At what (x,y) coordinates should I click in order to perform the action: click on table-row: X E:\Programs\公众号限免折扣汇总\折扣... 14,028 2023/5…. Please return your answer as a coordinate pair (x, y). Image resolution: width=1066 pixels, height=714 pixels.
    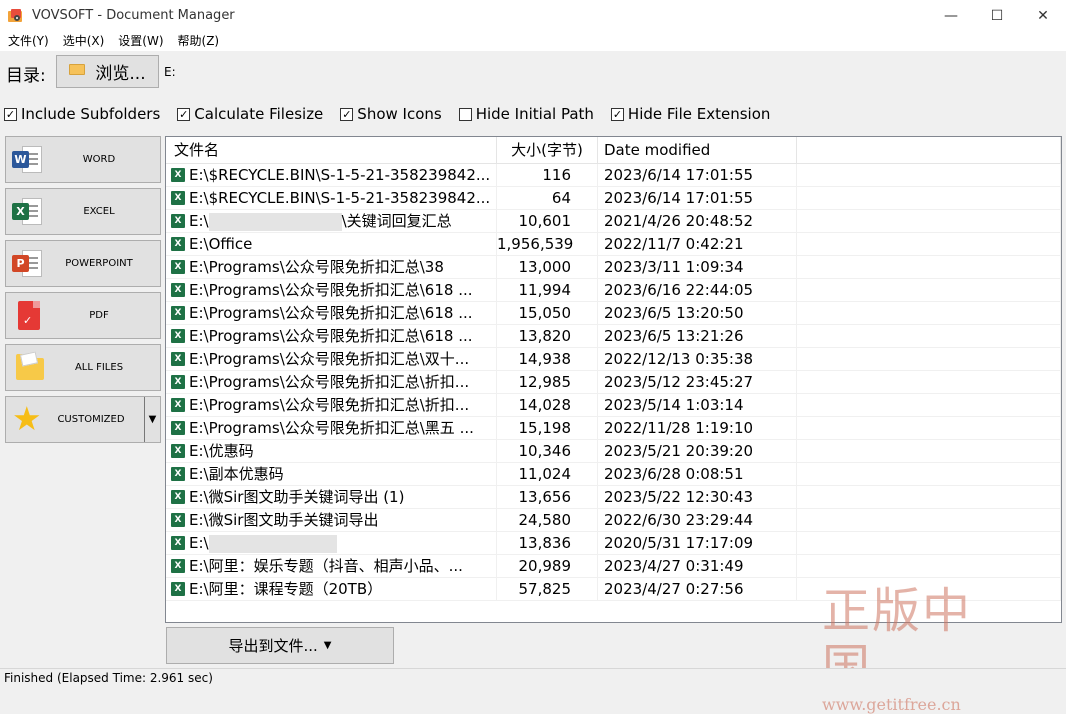
    Looking at the image, I should click on (613, 405).